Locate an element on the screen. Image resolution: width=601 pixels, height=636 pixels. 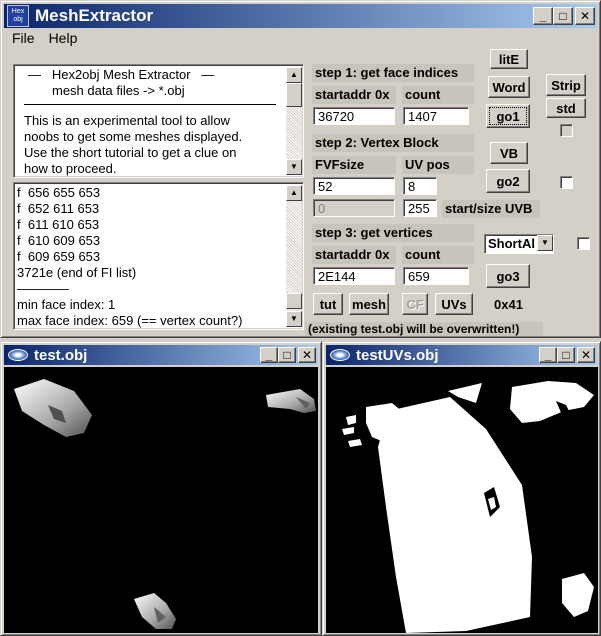
main-titlebar: Hex obj MeshExtractor _ □ ✕ is located at coordinates (300, 16).